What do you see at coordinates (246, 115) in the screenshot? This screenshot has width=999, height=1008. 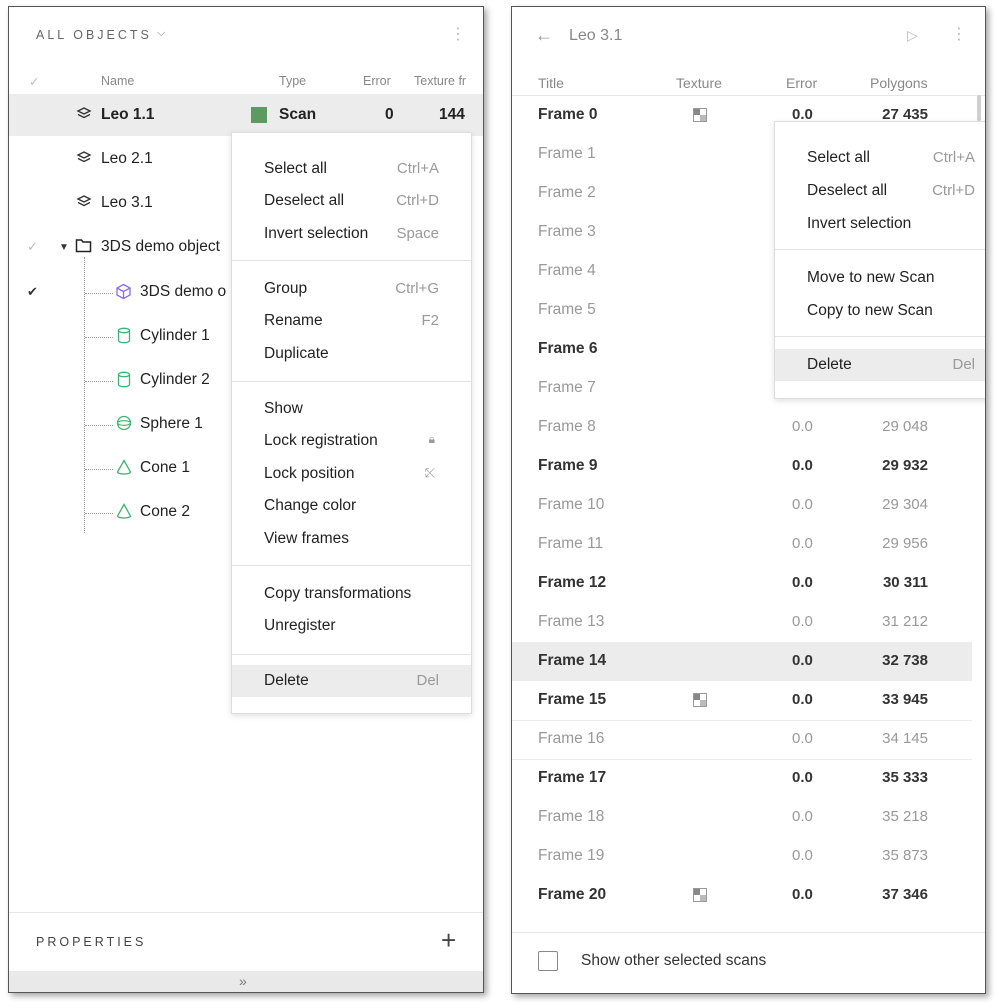 I see `tree-row-leo-1-1: Leo 1.1 Scan 0 144` at bounding box center [246, 115].